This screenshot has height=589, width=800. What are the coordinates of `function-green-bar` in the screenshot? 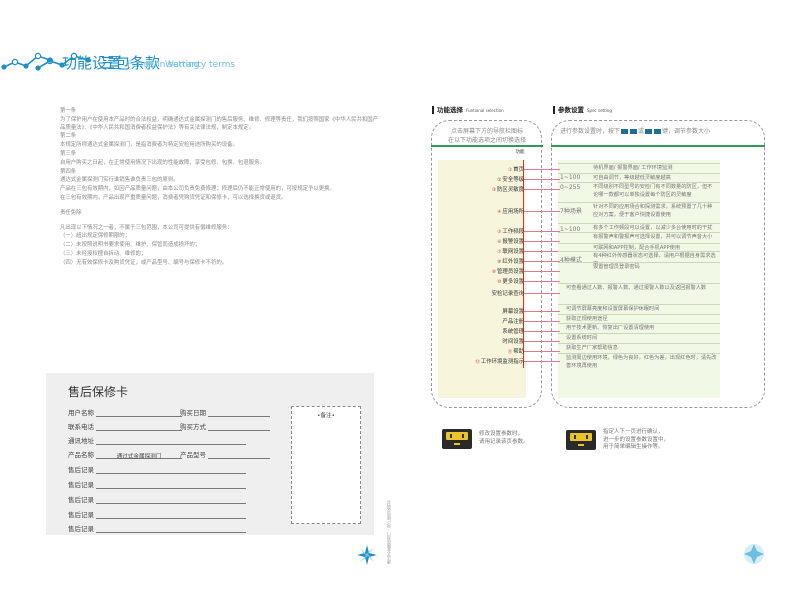 It's located at (487, 146).